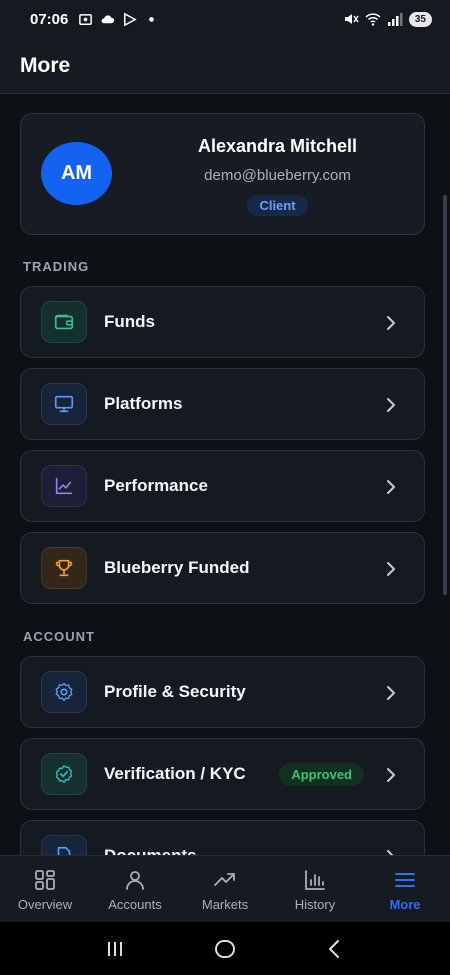  Describe the element at coordinates (321, 774) in the screenshot. I see `status-badge: Approved` at that location.